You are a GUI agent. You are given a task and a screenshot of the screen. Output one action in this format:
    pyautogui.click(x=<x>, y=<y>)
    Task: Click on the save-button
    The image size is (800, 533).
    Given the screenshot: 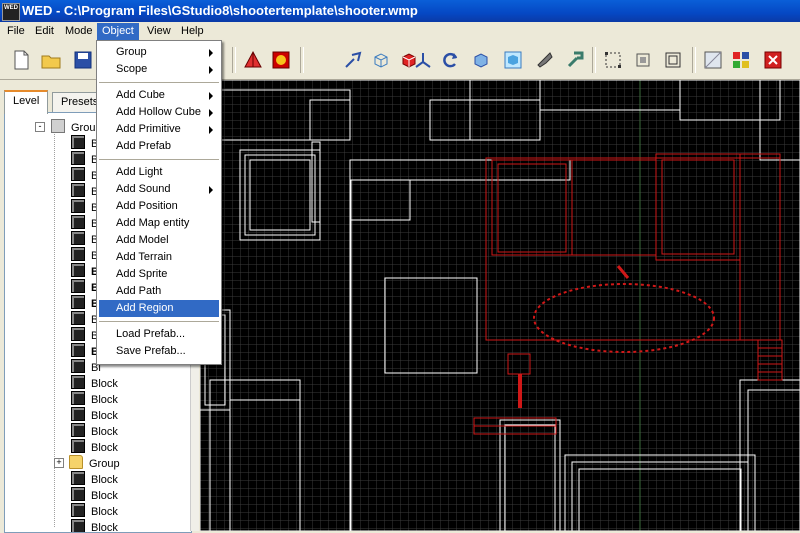 What is the action you would take?
    pyautogui.click(x=83, y=60)
    